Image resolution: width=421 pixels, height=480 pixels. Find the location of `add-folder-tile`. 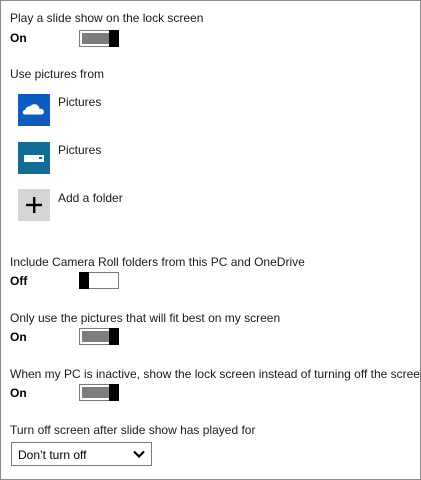

add-folder-tile is located at coordinates (34, 205).